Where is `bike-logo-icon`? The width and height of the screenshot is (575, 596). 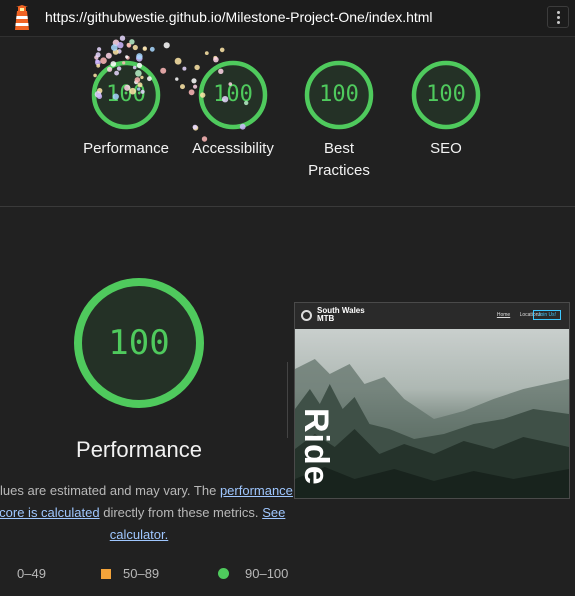 bike-logo-icon is located at coordinates (306, 315).